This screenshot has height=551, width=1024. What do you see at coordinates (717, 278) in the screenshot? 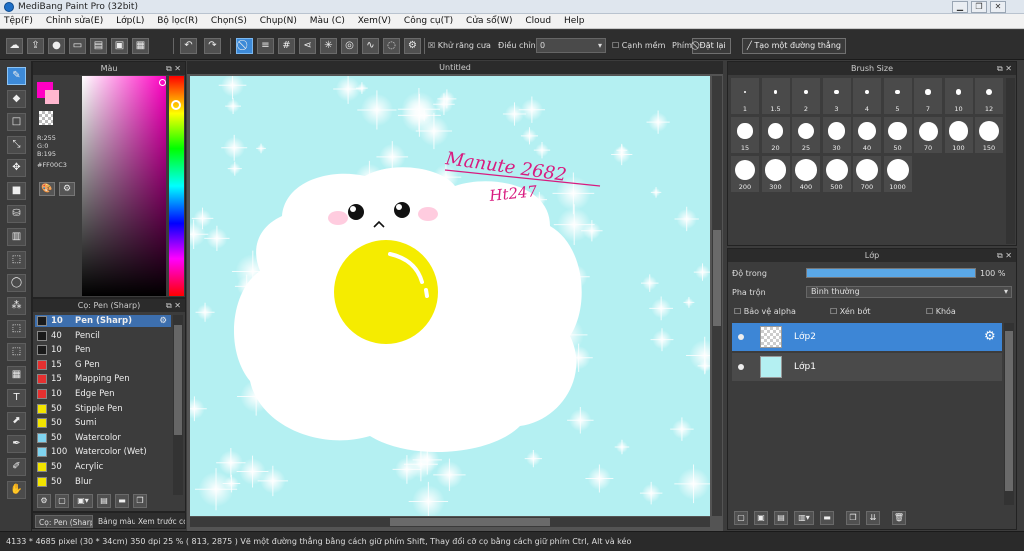
I see `canvas-vertical-scroll-thumb` at bounding box center [717, 278].